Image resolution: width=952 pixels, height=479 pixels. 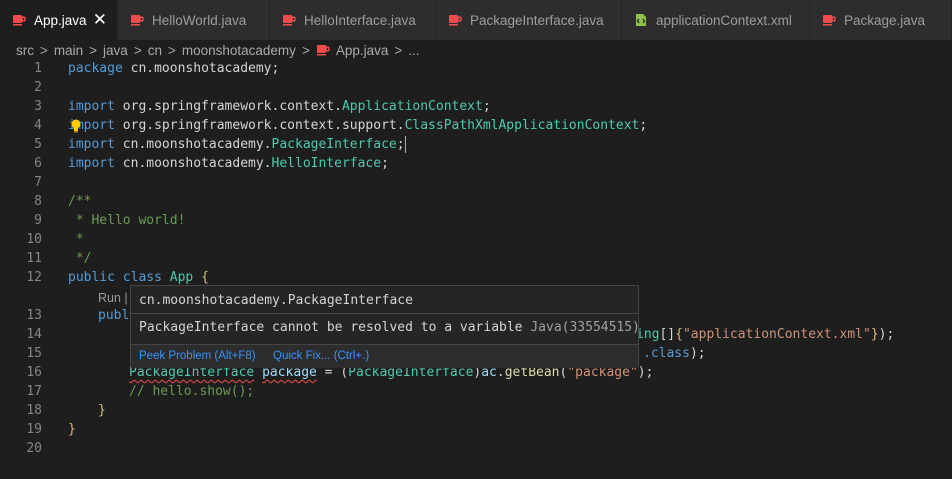 I want to click on tab-packageinterface-java: PackageInterface.java, so click(x=529, y=20).